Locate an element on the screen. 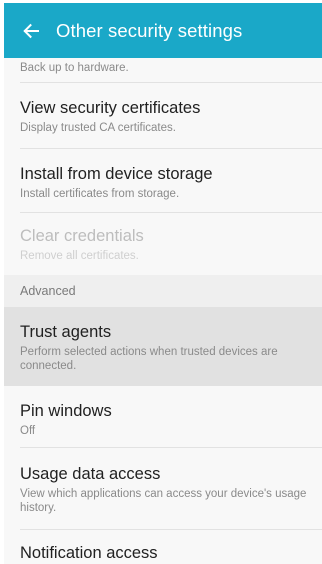 The height and width of the screenshot is (564, 322). setting-item-backup-partial: Back up to hardware. is located at coordinates (163, 70).